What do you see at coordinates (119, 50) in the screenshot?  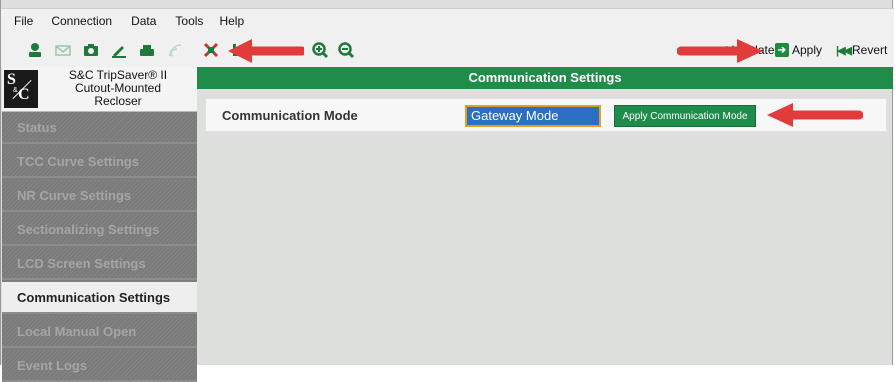 I see `edit-icon` at bounding box center [119, 50].